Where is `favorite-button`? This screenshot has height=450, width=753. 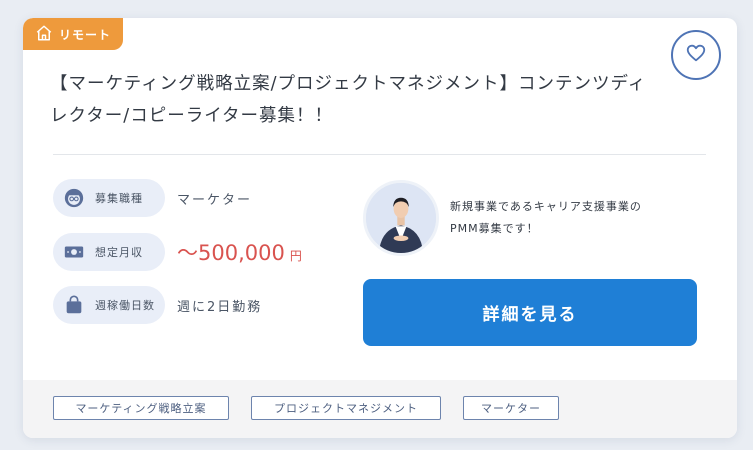 favorite-button is located at coordinates (696, 55).